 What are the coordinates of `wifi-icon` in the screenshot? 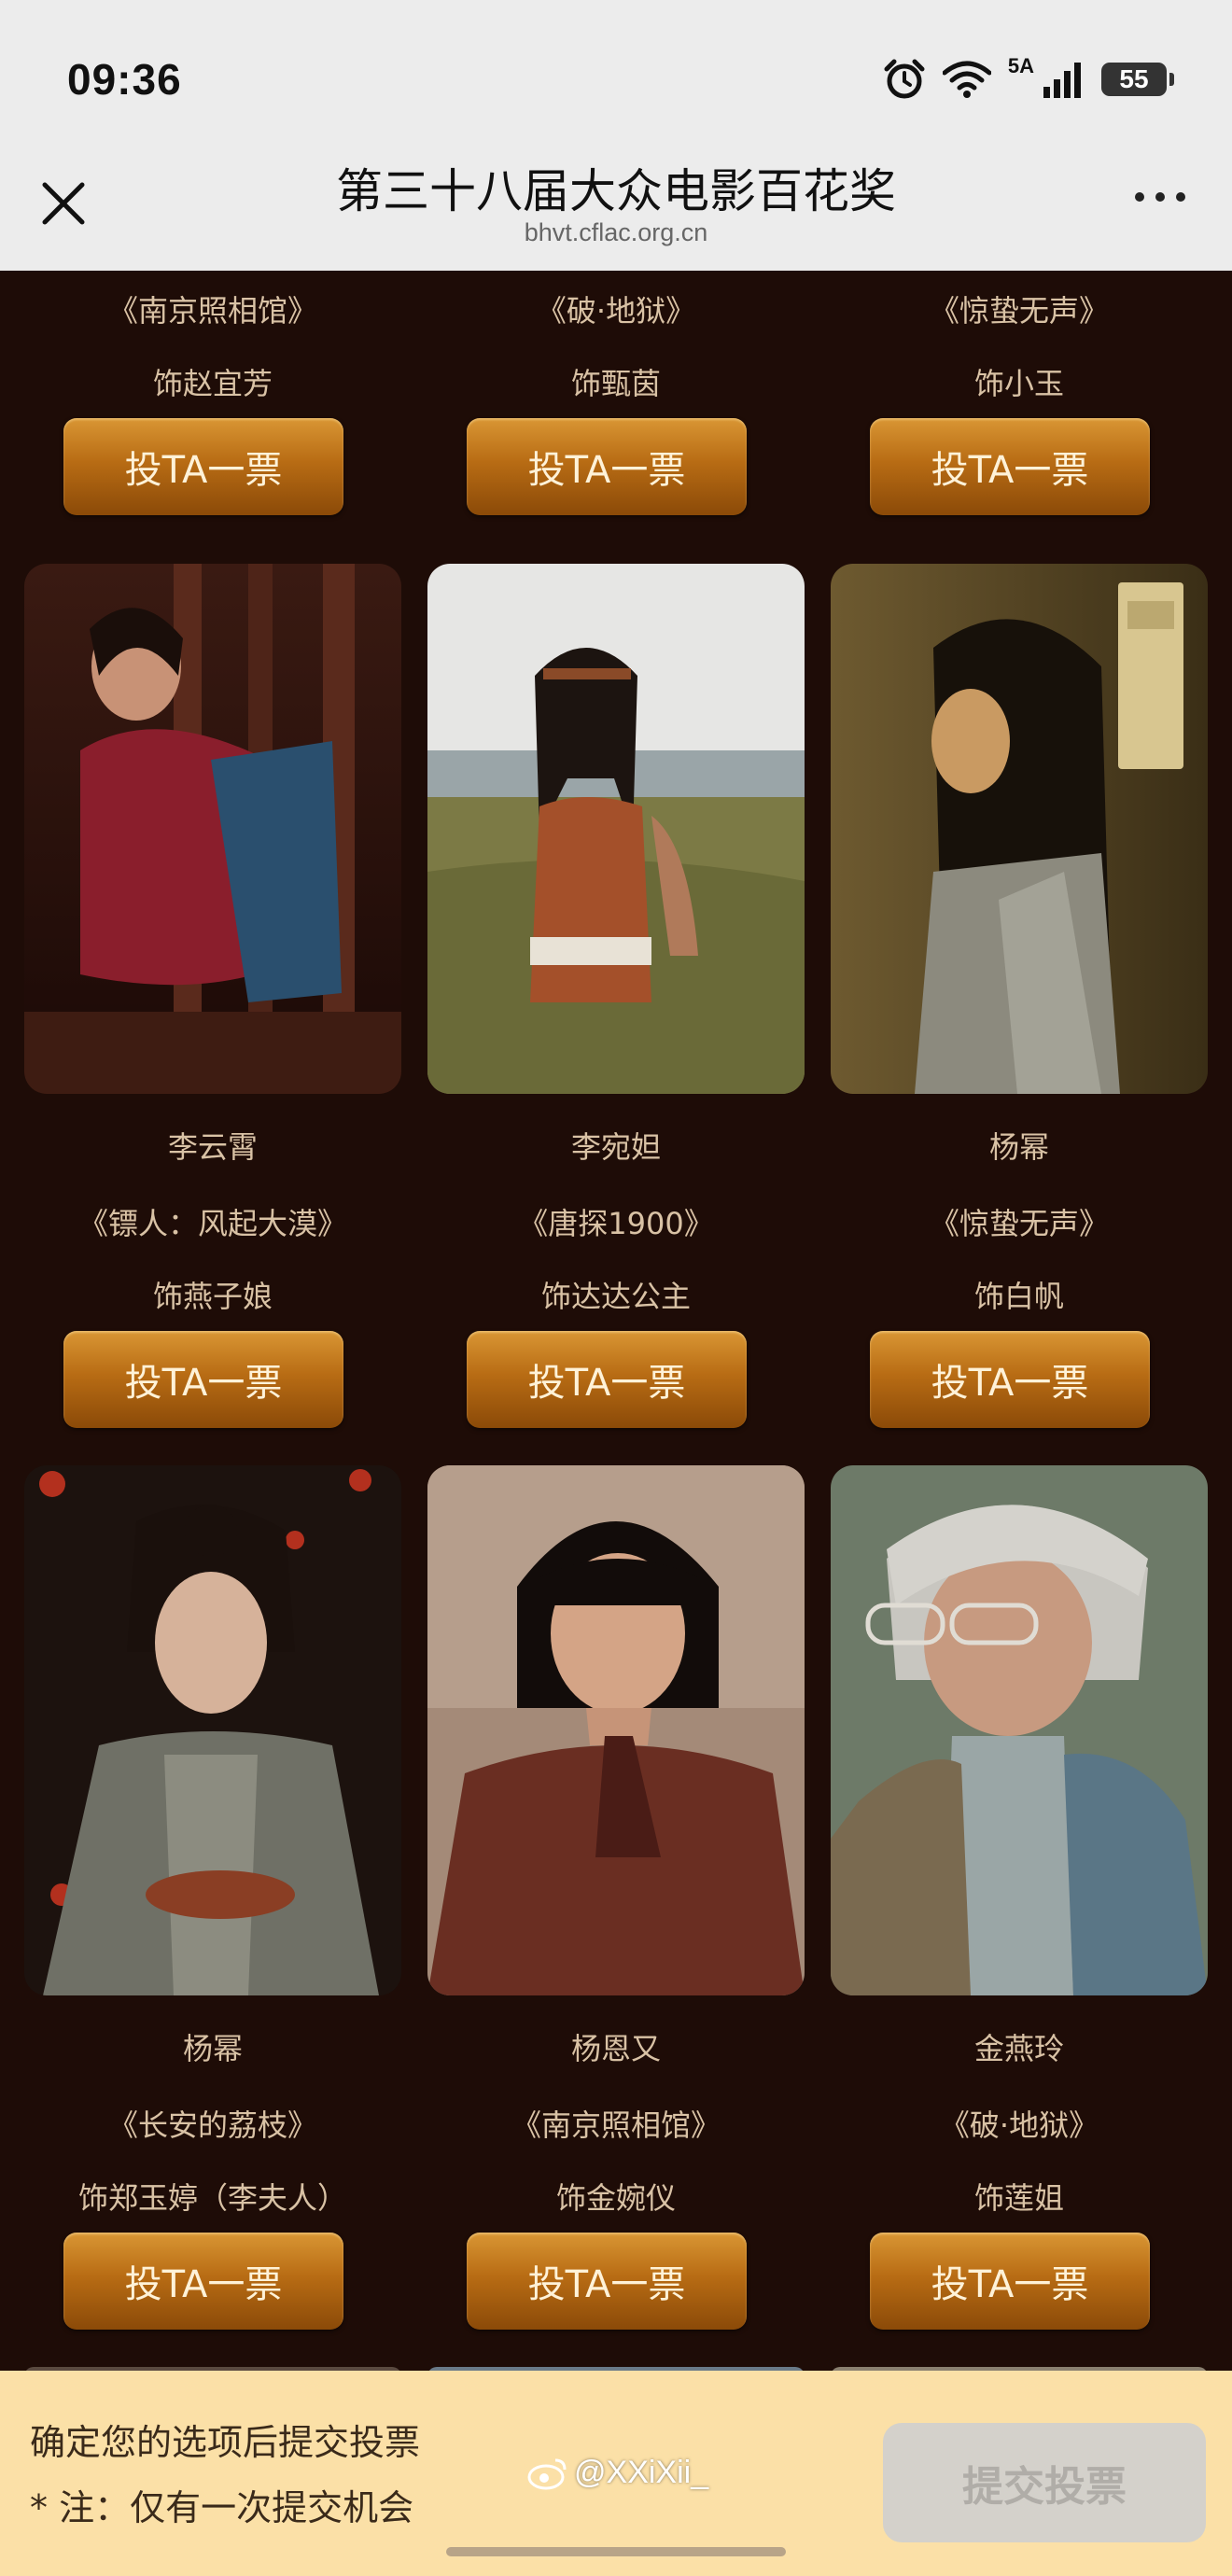 It's located at (966, 79).